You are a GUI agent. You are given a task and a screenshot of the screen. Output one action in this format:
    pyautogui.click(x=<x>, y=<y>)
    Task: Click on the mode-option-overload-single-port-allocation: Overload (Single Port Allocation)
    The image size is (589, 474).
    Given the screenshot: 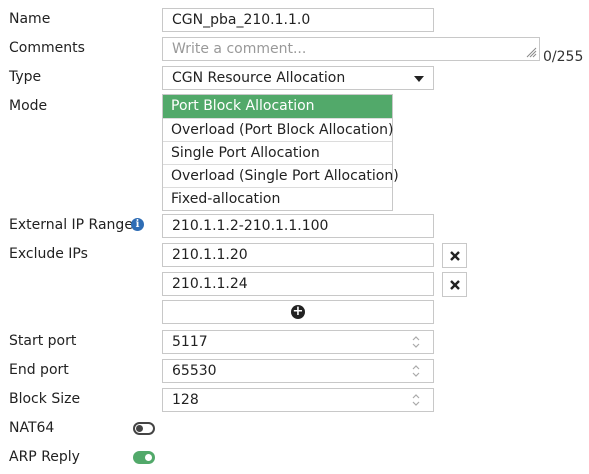 What is the action you would take?
    pyautogui.click(x=281, y=175)
    